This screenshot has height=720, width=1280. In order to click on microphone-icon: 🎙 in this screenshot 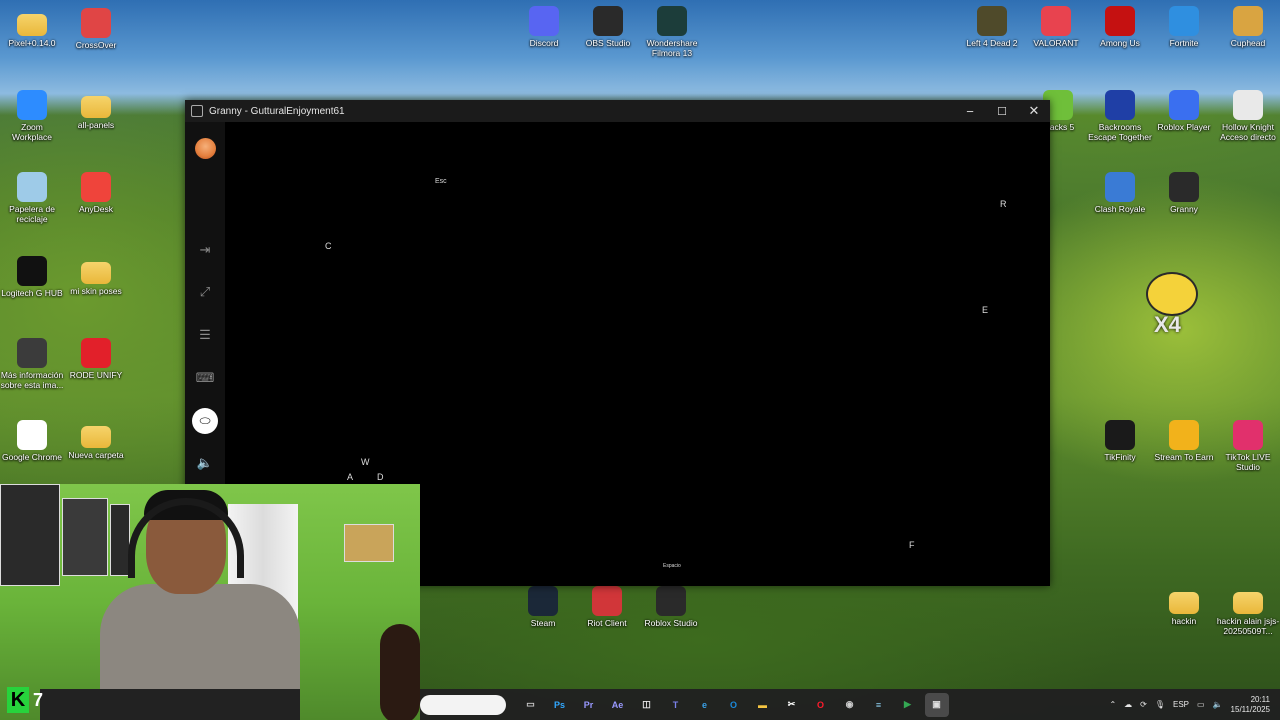, I will do `click(1160, 704)`.